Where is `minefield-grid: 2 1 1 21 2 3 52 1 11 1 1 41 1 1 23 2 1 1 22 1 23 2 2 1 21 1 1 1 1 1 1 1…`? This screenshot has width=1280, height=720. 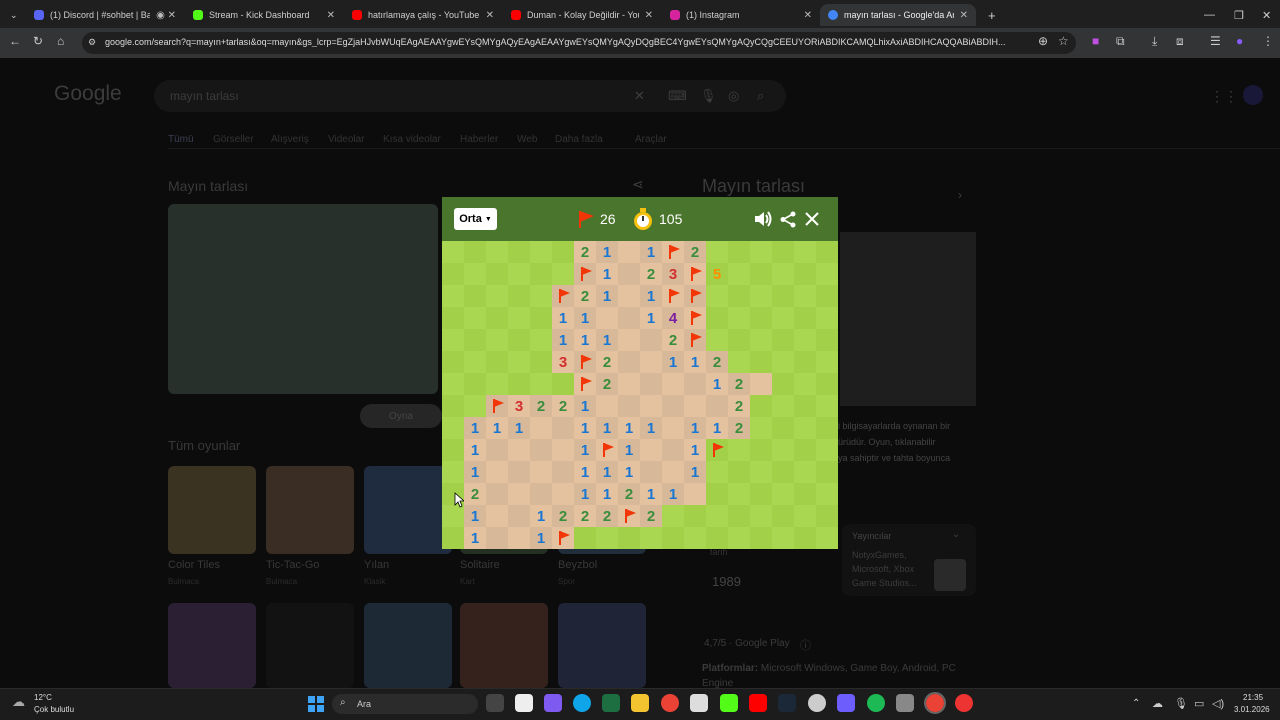
minefield-grid: 2 1 1 21 2 3 52 1 11 1 1 41 1 1 23 2 1 1 22 1 23 2 2 1 21 1 1 1 1 1 1 1… is located at coordinates (640, 395).